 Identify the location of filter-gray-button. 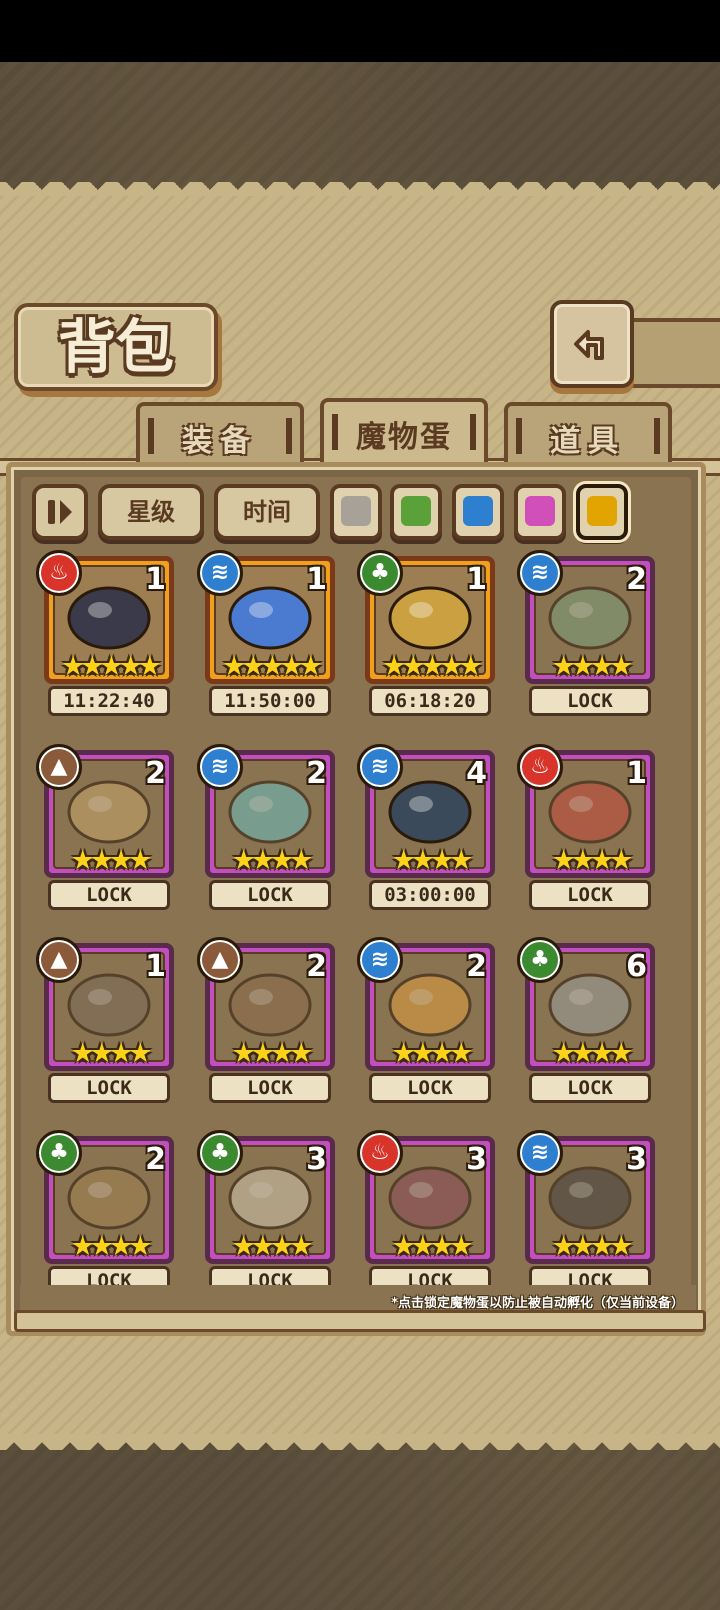
(356, 512).